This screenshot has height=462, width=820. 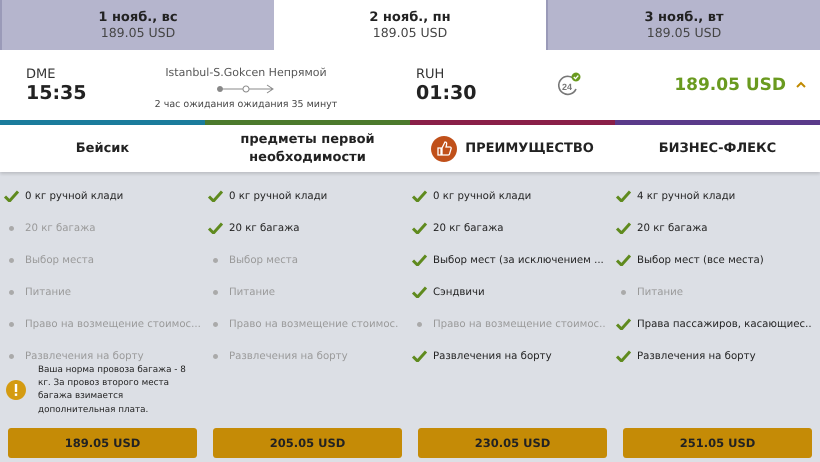 What do you see at coordinates (512, 443) in the screenshot?
I see `fare-price-button: 230.05 USD` at bounding box center [512, 443].